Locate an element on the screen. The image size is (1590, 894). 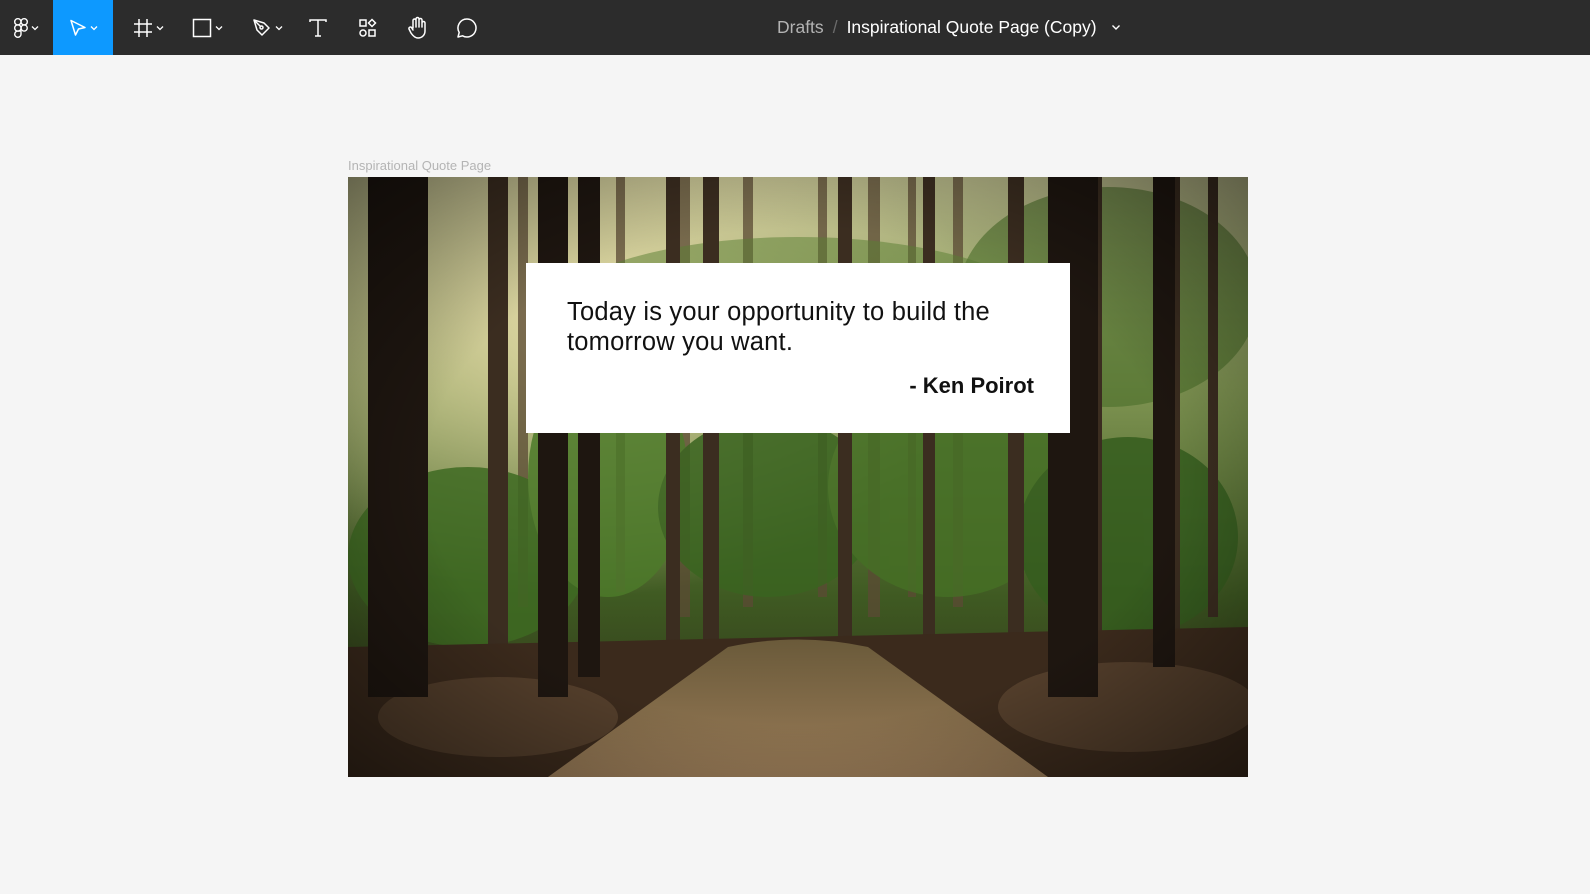
pen-tool-button is located at coordinates (267, 27).